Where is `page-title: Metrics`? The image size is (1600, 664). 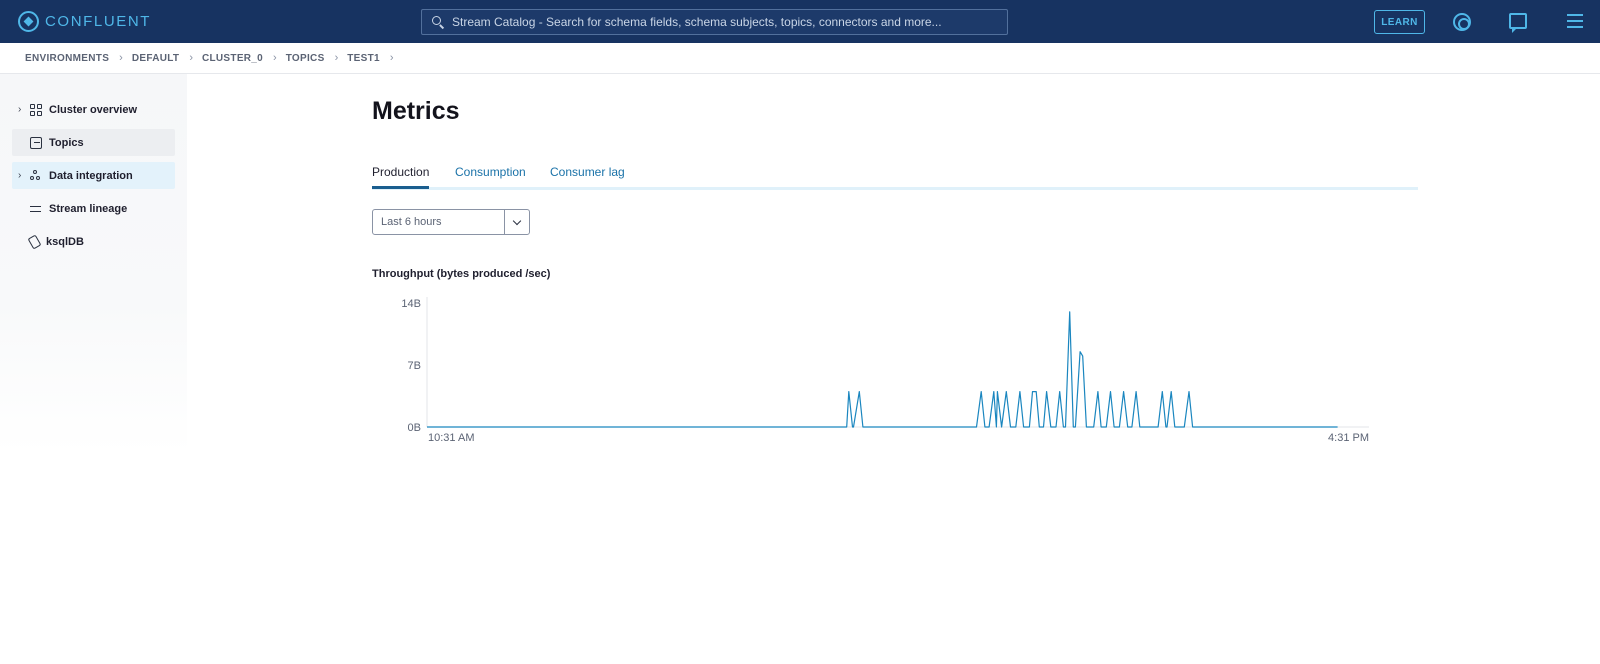 page-title: Metrics is located at coordinates (416, 111).